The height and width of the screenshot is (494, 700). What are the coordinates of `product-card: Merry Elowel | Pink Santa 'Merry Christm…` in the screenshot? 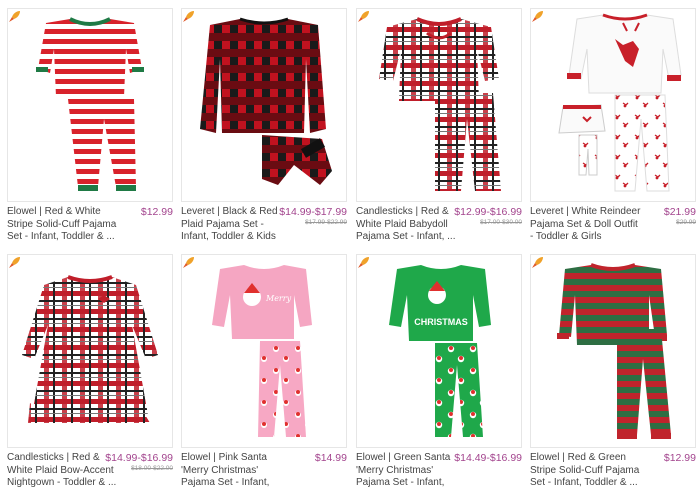 It's located at (264, 374).